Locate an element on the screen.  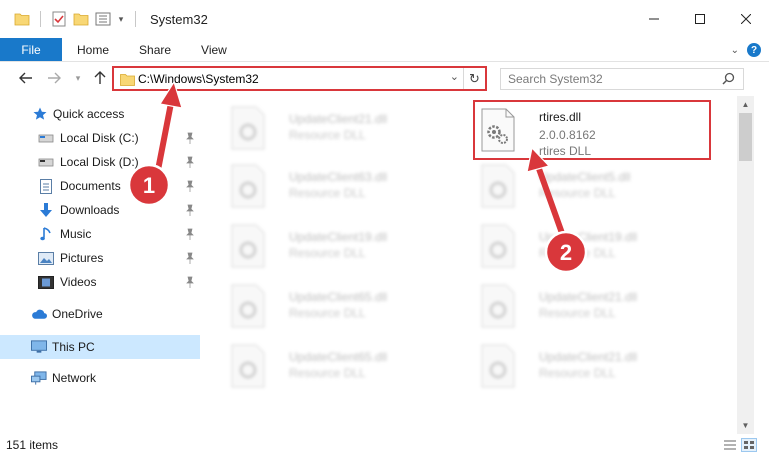
nav-item-quick-access: Quick access is located at coordinates (100, 114).